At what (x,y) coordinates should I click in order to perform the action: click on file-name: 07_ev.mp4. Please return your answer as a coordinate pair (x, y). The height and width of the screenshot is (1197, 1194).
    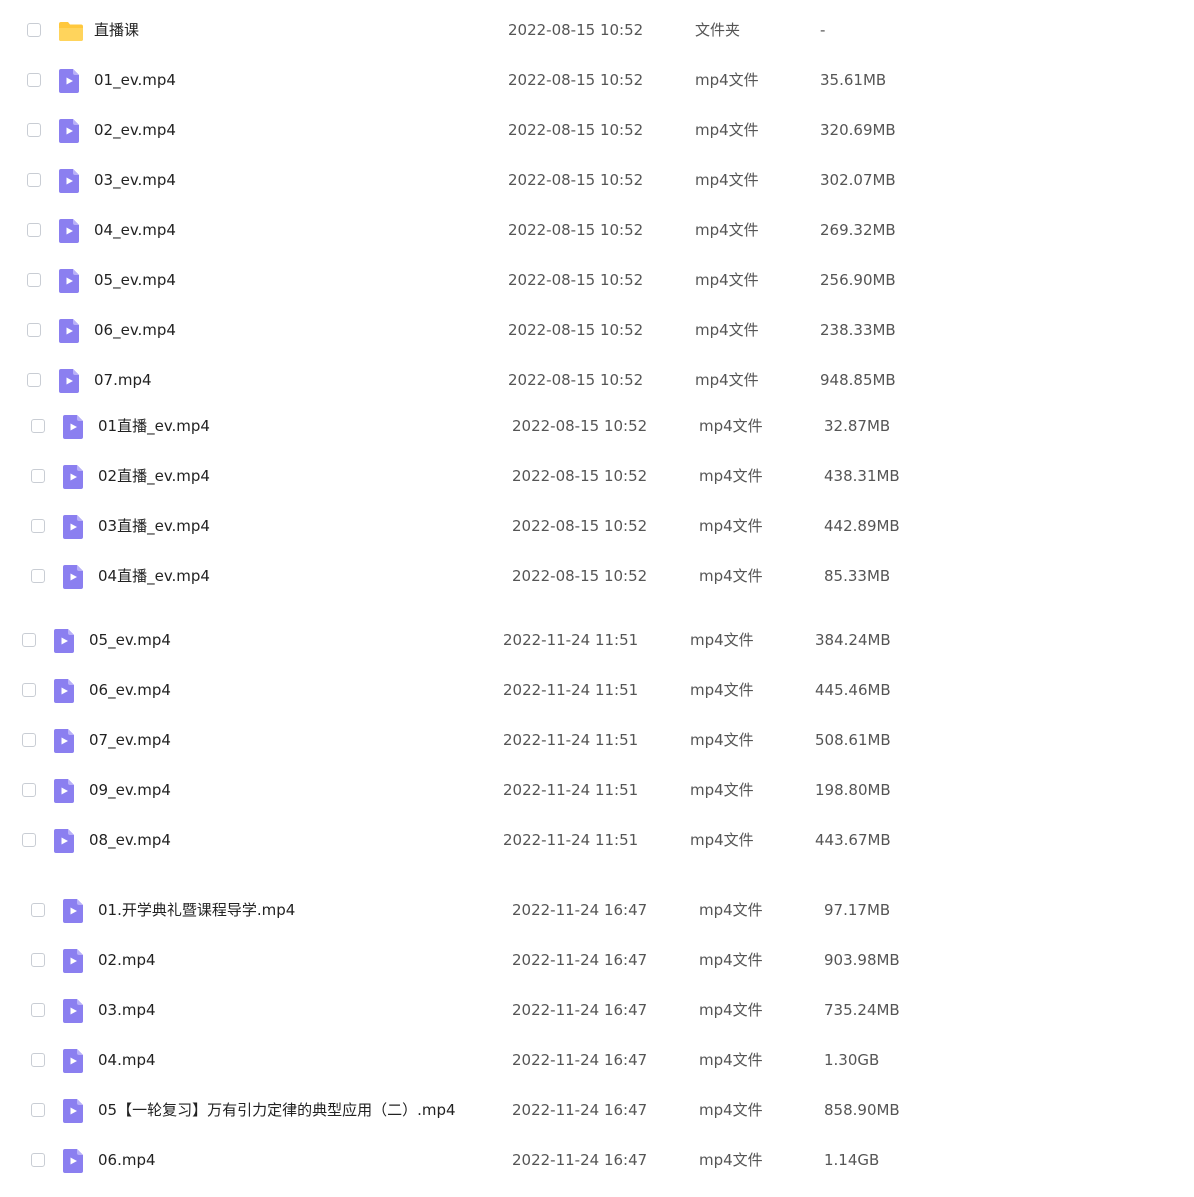
    Looking at the image, I should click on (130, 740).